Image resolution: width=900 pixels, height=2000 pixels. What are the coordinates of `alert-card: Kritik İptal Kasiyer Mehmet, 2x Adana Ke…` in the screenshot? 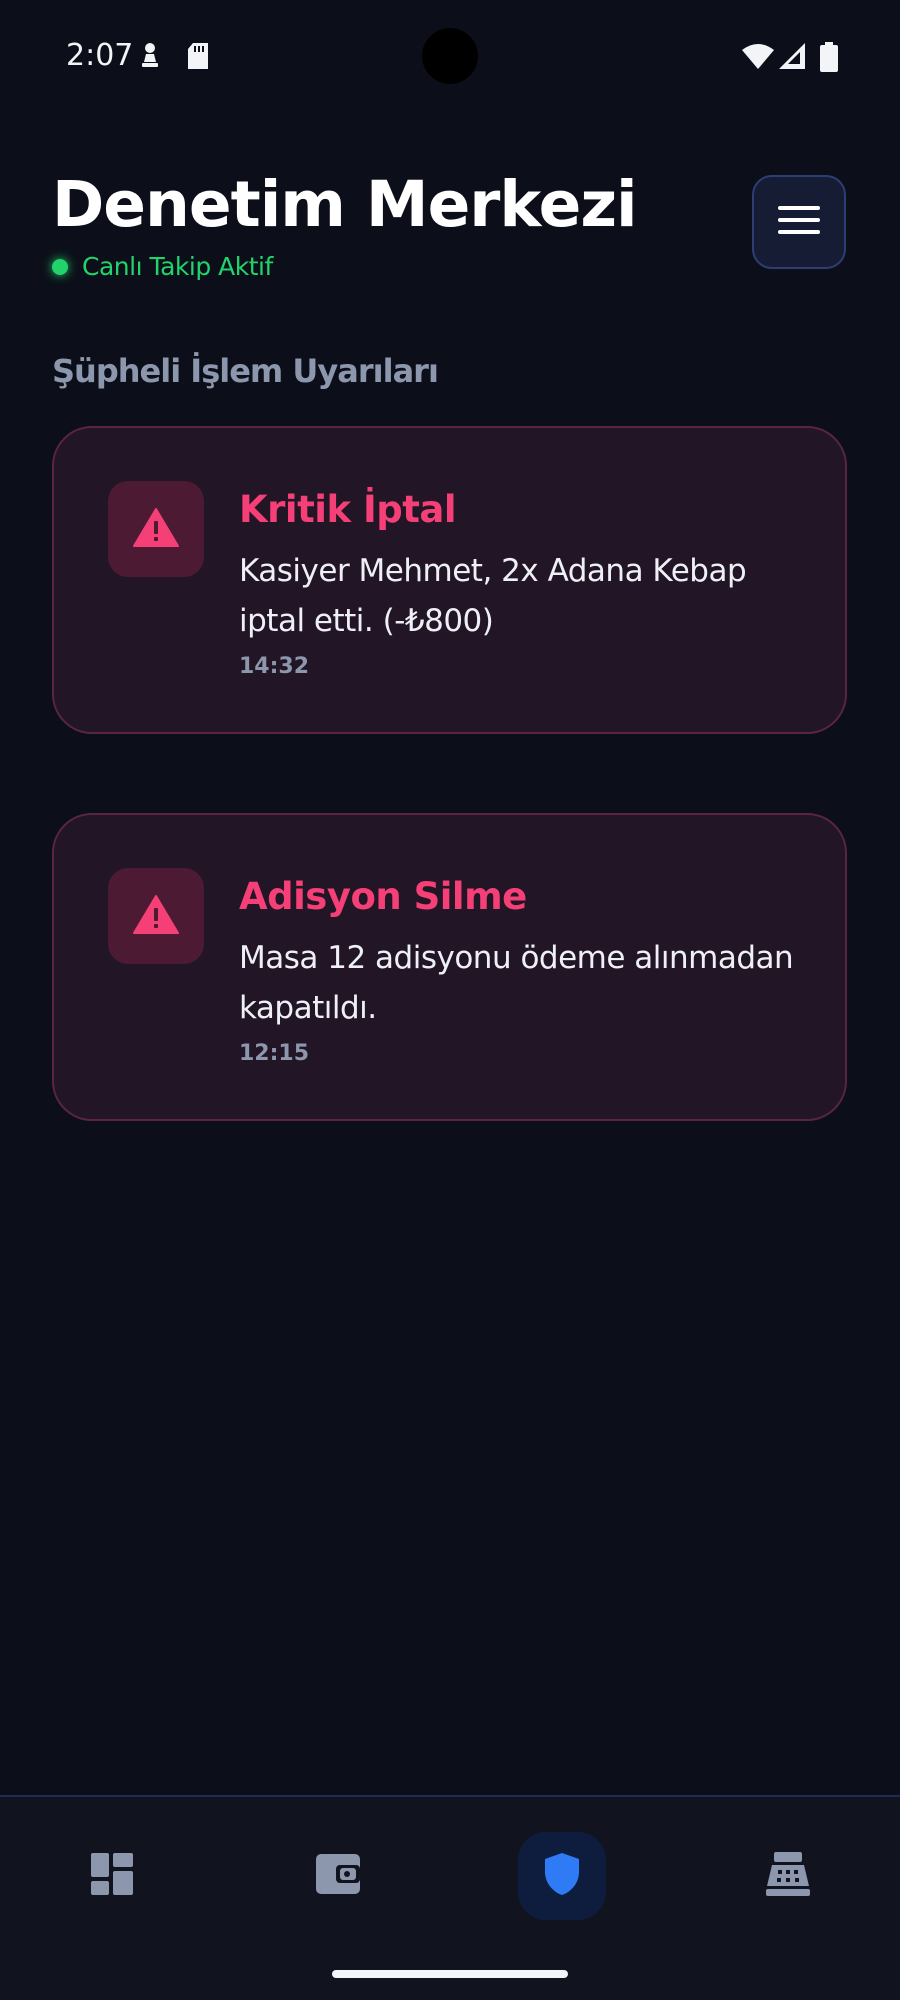 It's located at (449, 580).